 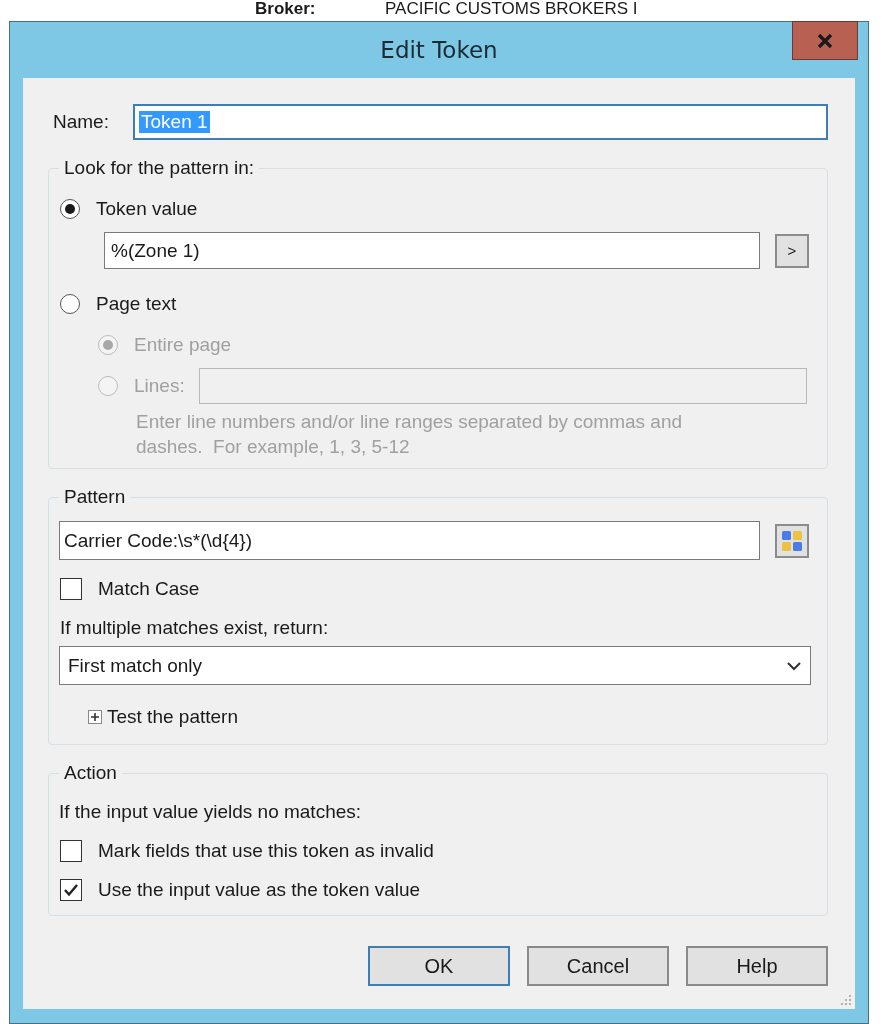 I want to click on close-button, so click(x=825, y=40).